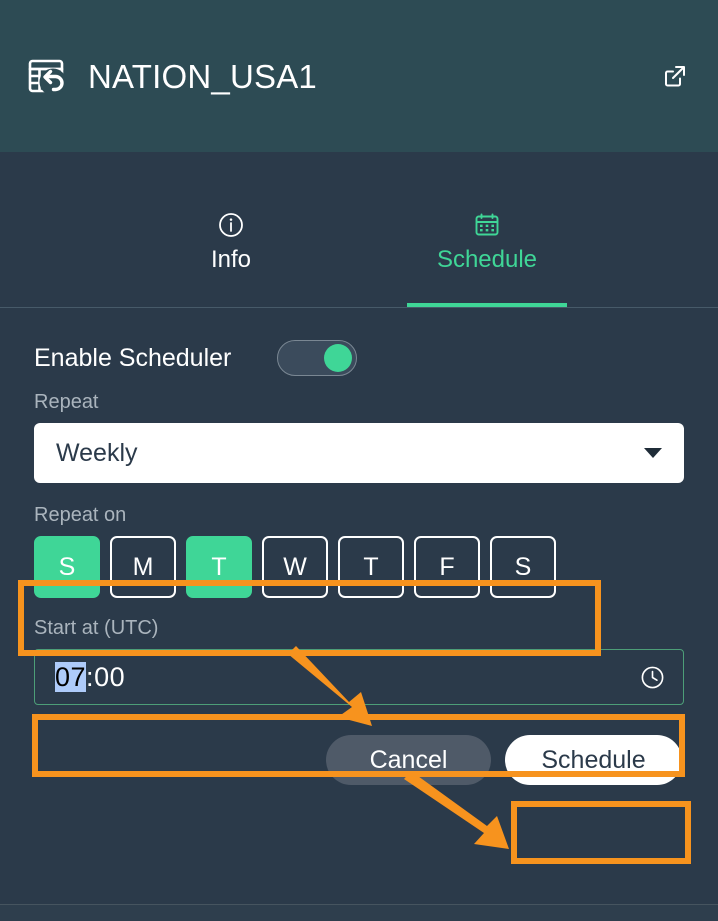 This screenshot has width=718, height=921. Describe the element at coordinates (67, 567) in the screenshot. I see `day-button-sunday: S` at that location.